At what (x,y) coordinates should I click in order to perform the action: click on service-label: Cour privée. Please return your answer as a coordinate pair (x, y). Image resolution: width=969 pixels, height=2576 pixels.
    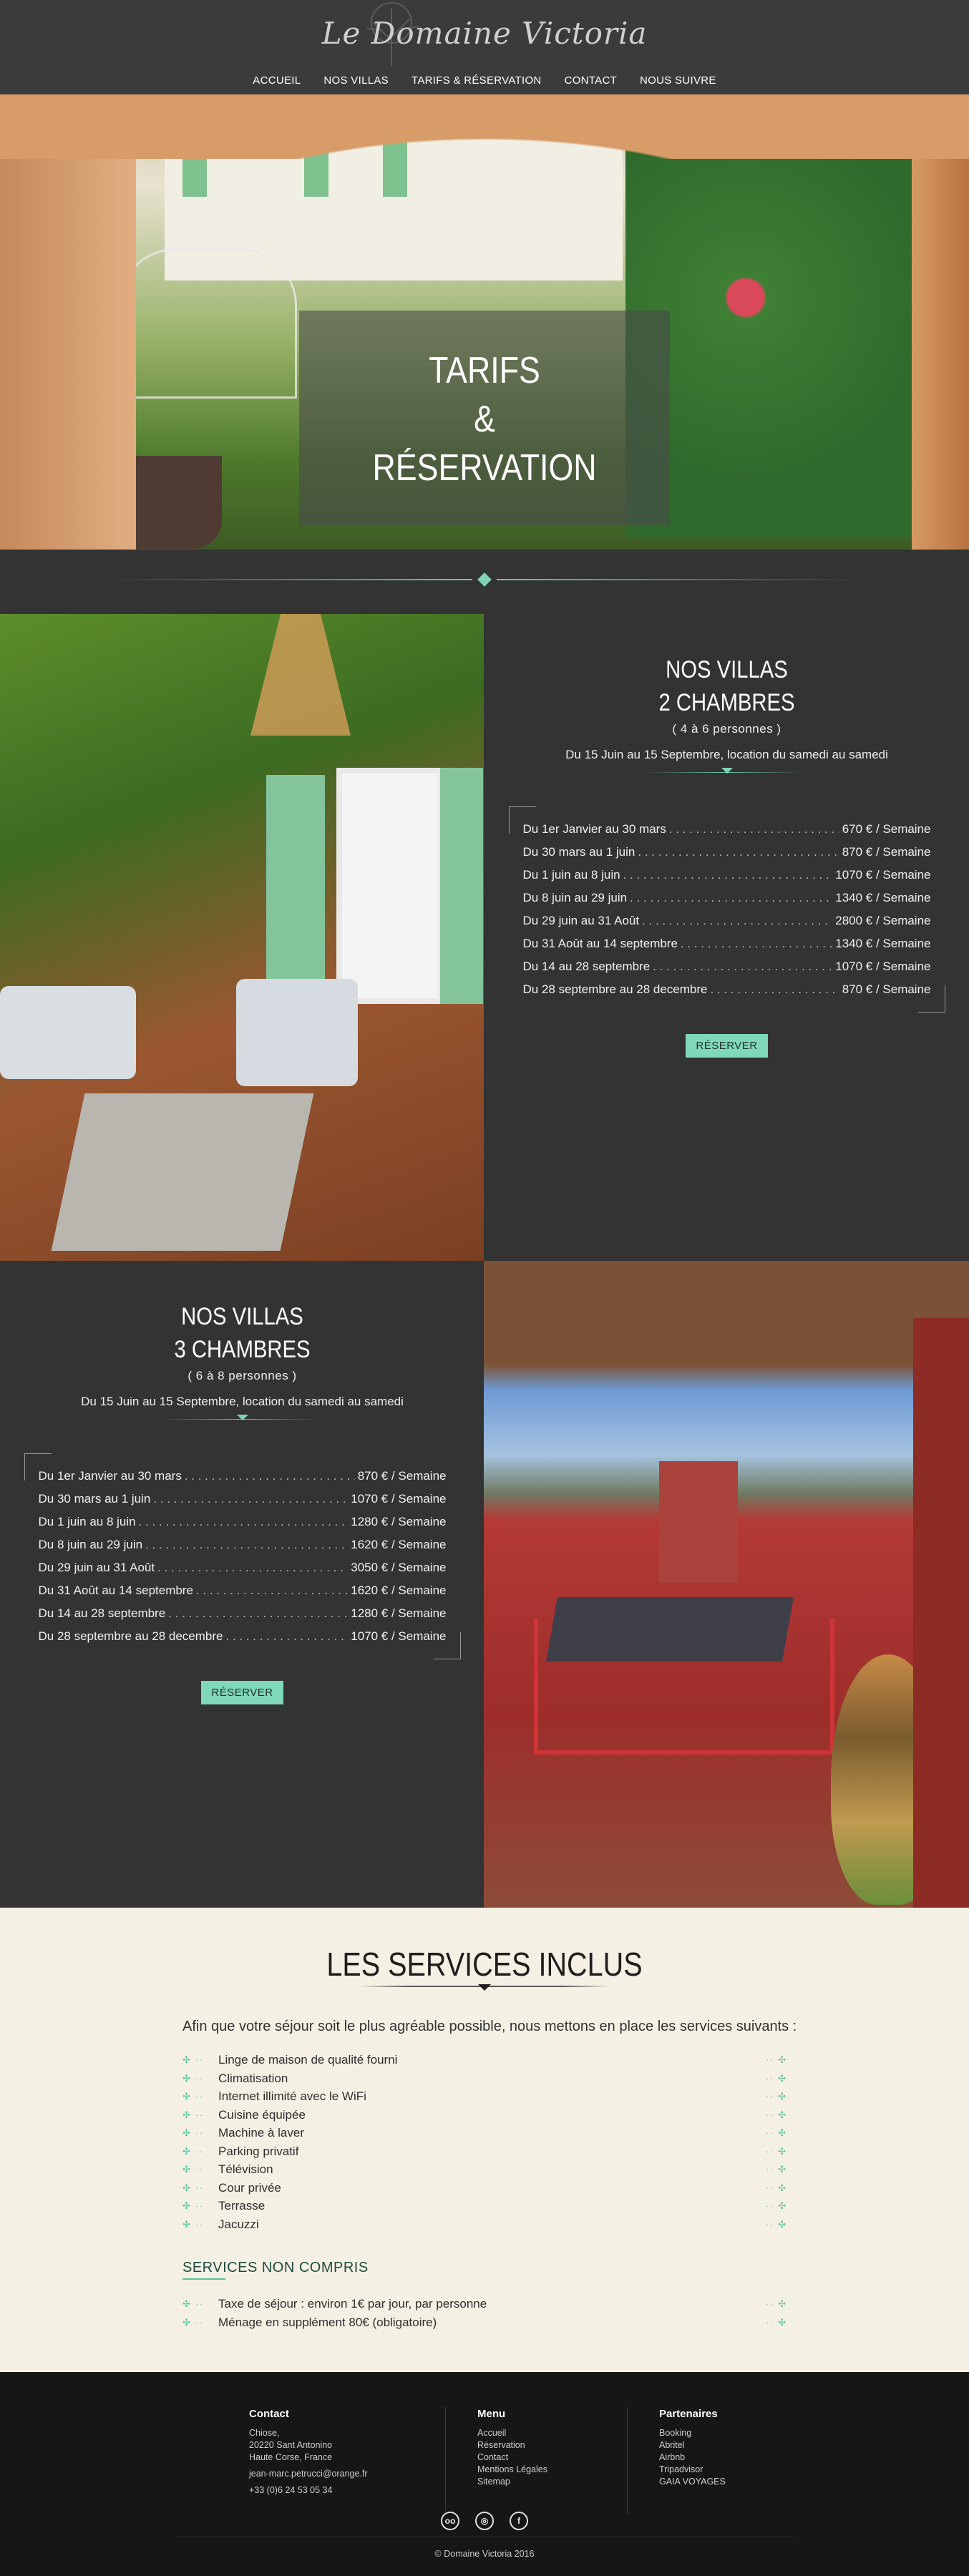
    Looking at the image, I should click on (249, 2187).